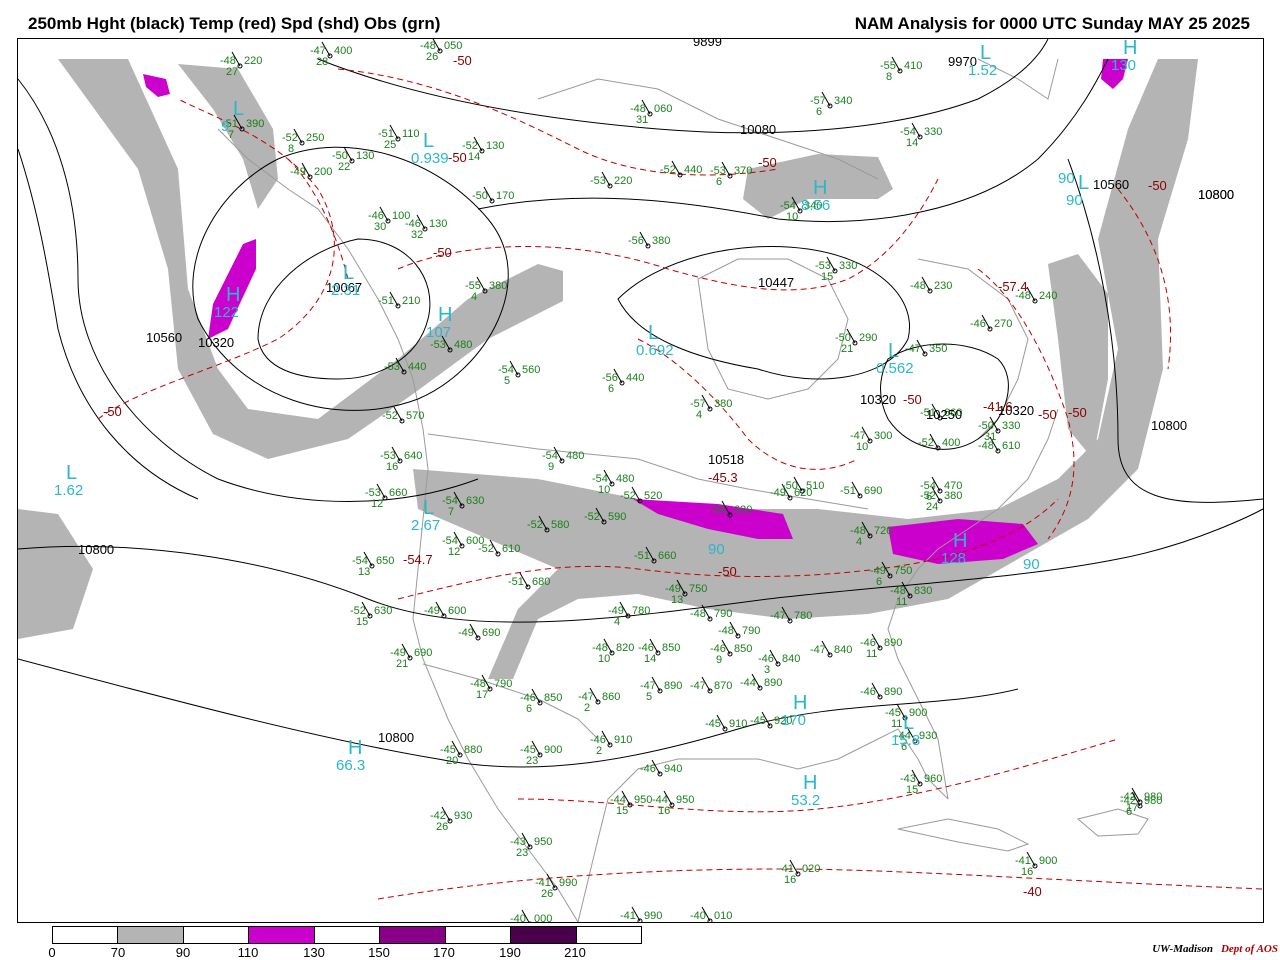 This screenshot has height=960, width=1280. Describe the element at coordinates (668, 170) in the screenshot. I see `obs-temperature: -52` at that location.